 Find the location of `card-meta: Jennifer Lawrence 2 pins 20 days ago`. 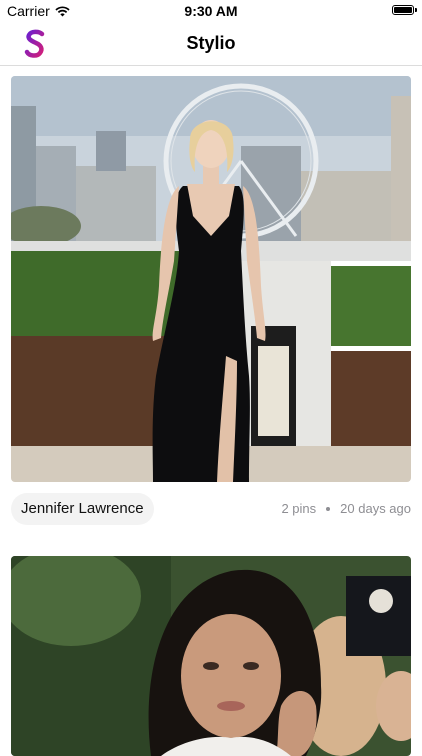

card-meta: Jennifer Lawrence 2 pins 20 days ago is located at coordinates (211, 509).